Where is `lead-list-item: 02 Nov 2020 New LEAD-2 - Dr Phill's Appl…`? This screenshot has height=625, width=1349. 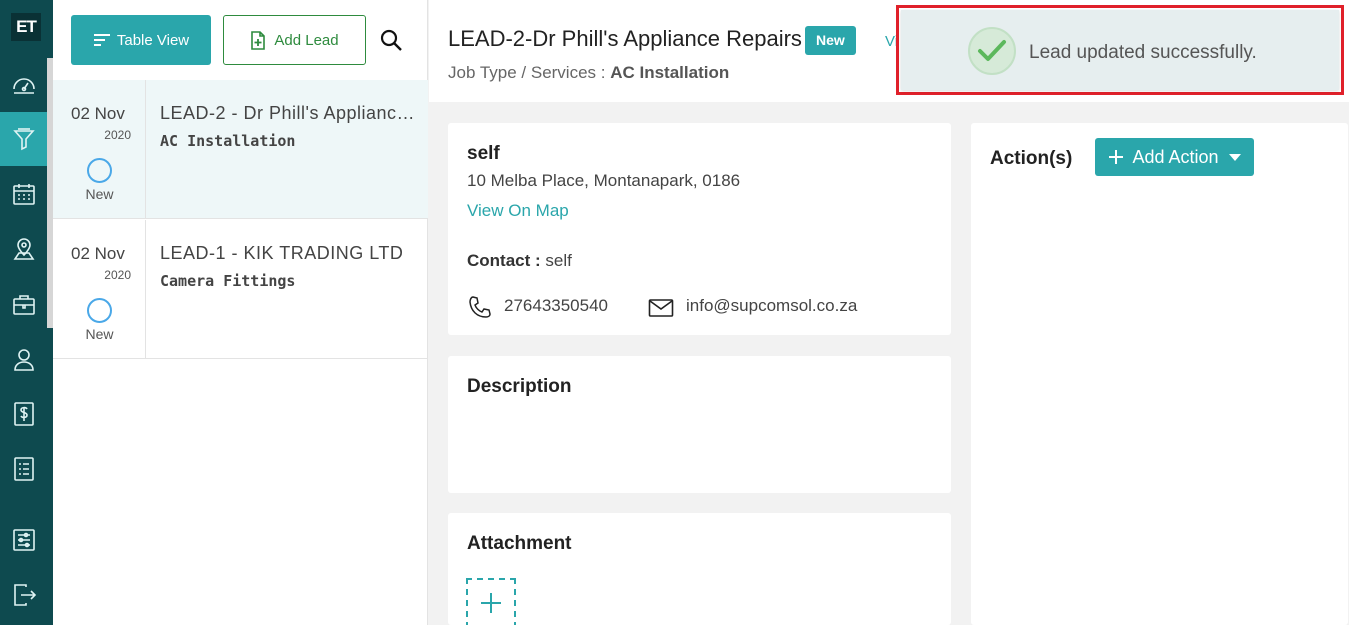
lead-list-item: 02 Nov 2020 New LEAD-2 - Dr Phill's Appl… is located at coordinates (240, 149).